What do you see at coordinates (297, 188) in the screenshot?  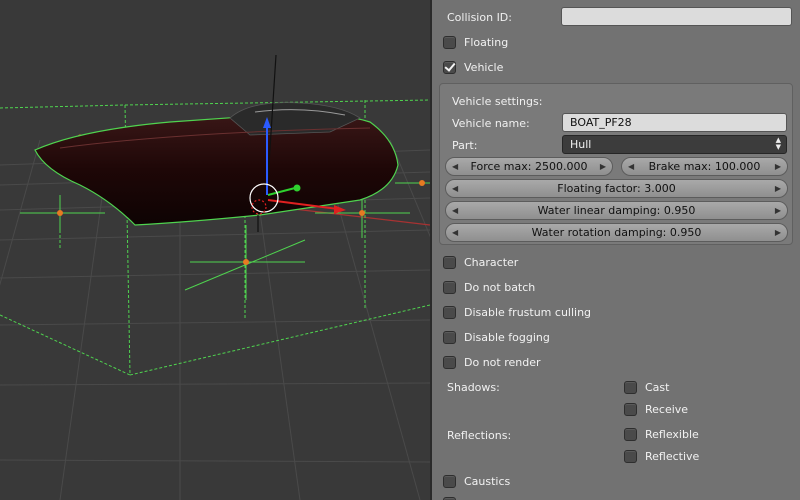 I see `y-axis-head` at bounding box center [297, 188].